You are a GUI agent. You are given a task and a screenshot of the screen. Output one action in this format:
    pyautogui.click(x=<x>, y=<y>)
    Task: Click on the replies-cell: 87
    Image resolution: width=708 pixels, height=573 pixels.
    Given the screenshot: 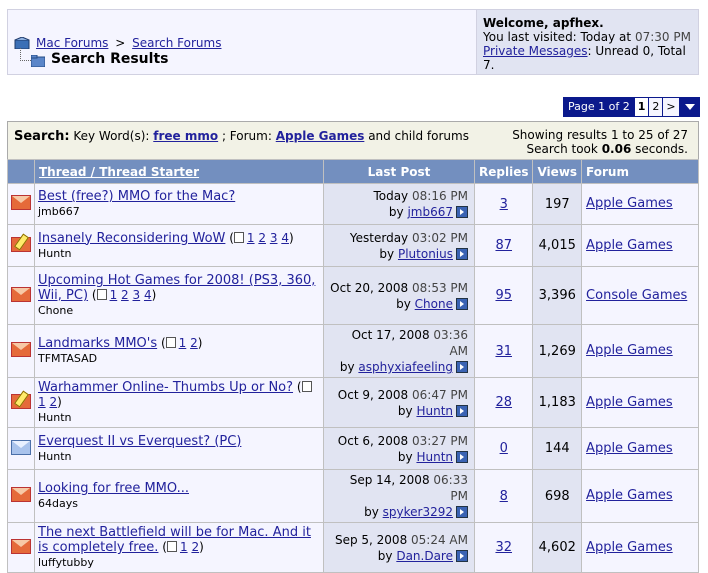 What is the action you would take?
    pyautogui.click(x=503, y=245)
    